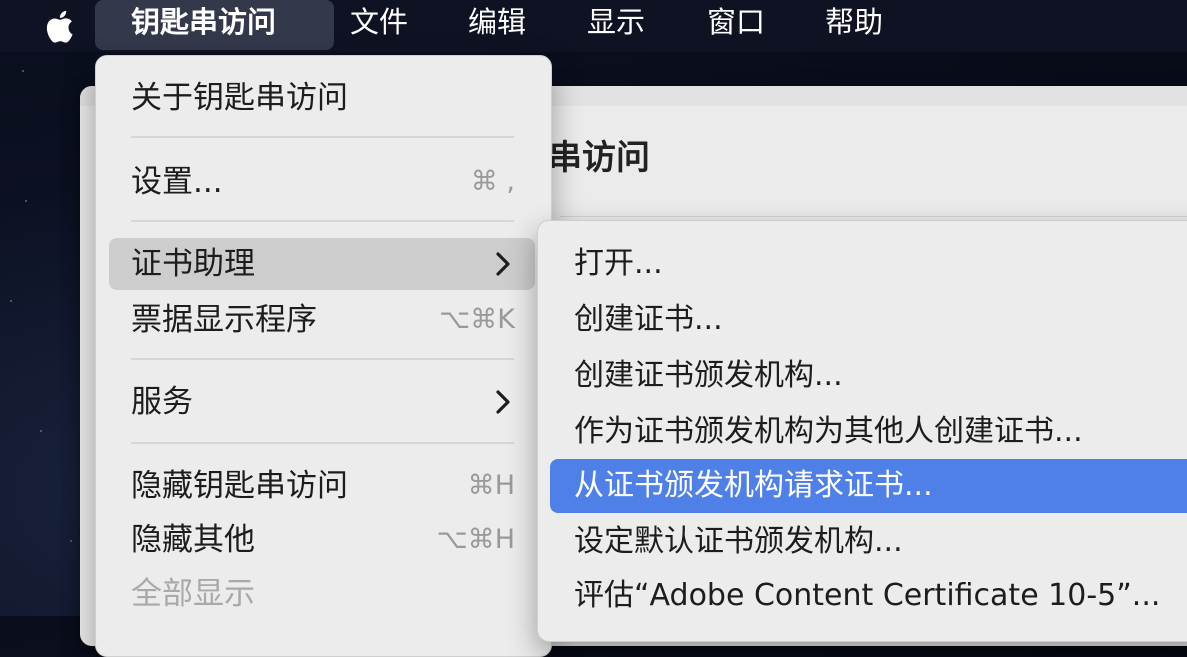 The height and width of the screenshot is (657, 1187). I want to click on menu-bar-label: 窗口, so click(736, 22).